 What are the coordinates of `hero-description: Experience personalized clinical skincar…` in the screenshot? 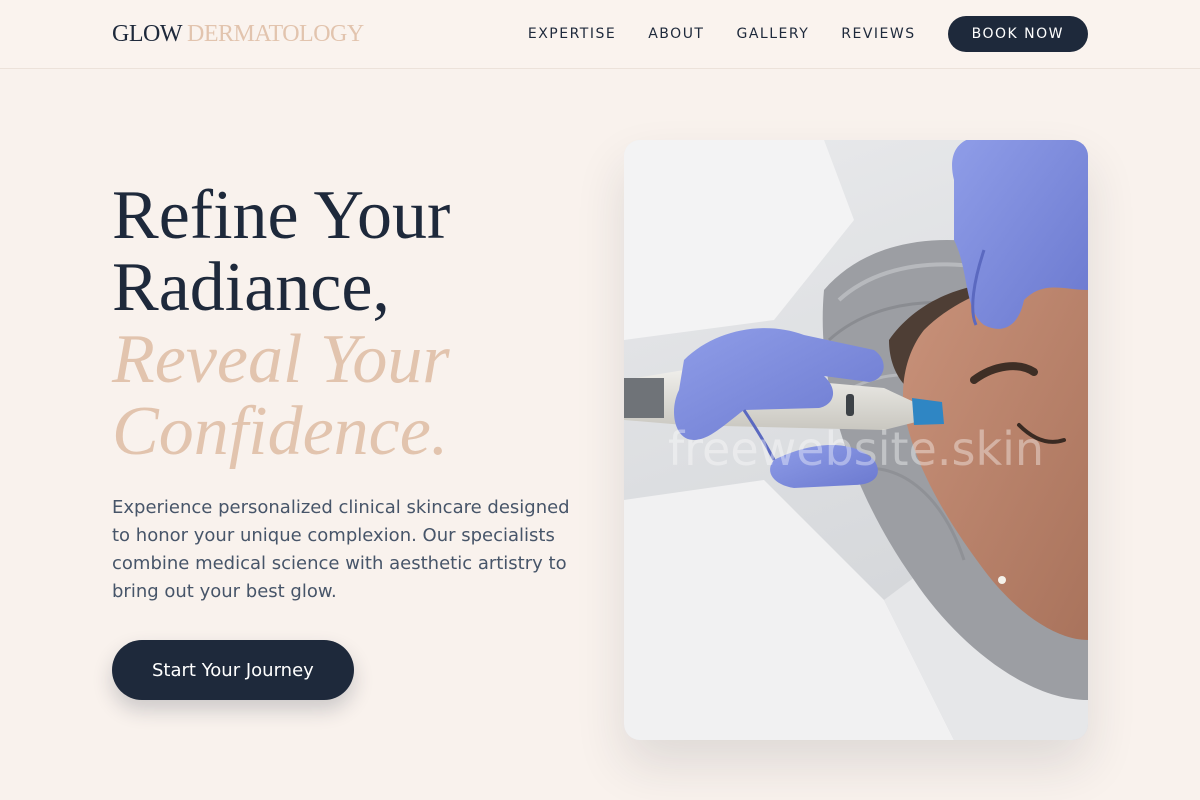 It's located at (341, 549).